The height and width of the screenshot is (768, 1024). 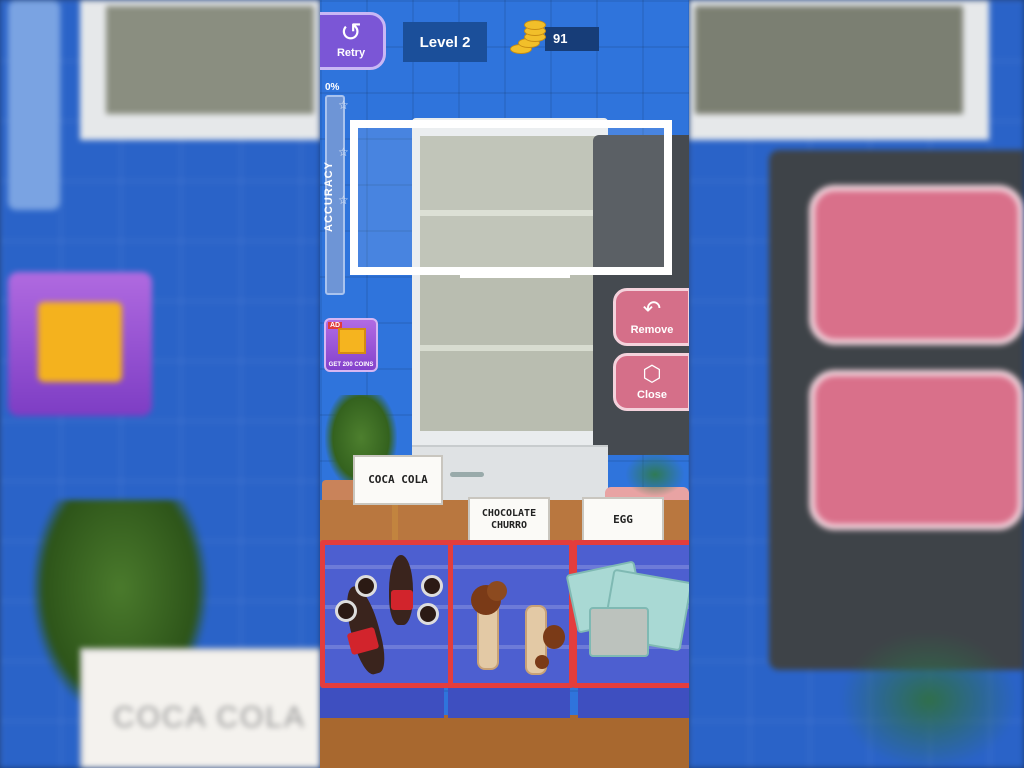 What do you see at coordinates (619, 632) in the screenshot?
I see `egg-carton` at bounding box center [619, 632].